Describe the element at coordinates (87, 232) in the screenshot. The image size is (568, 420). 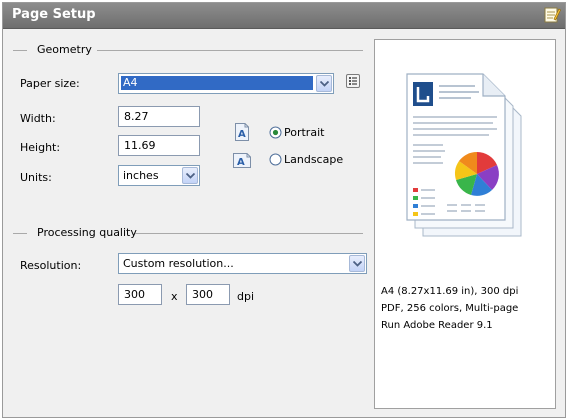
I see `processing-group-label: Processing quality` at that location.